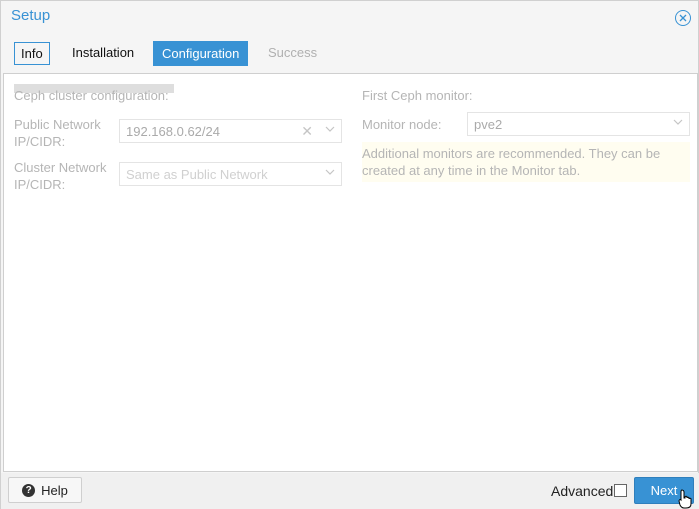 The height and width of the screenshot is (509, 699). I want to click on cluster-network-combobox: Same as Public Network, so click(230, 174).